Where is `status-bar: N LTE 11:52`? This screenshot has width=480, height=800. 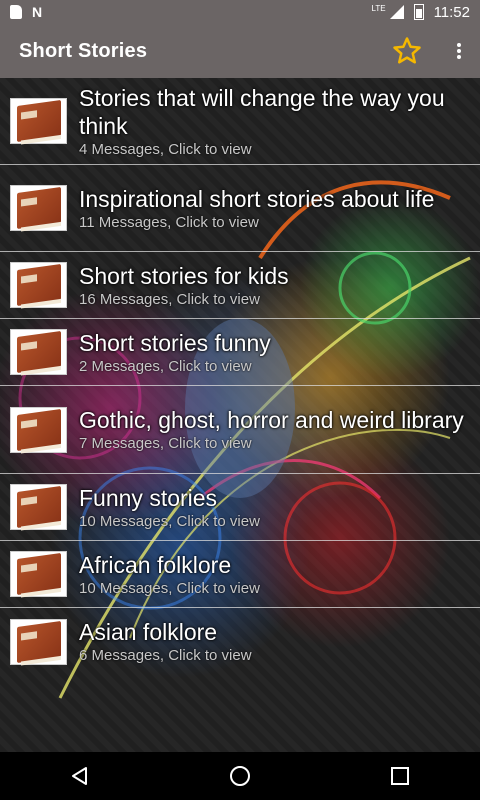 status-bar: N LTE 11:52 is located at coordinates (240, 12).